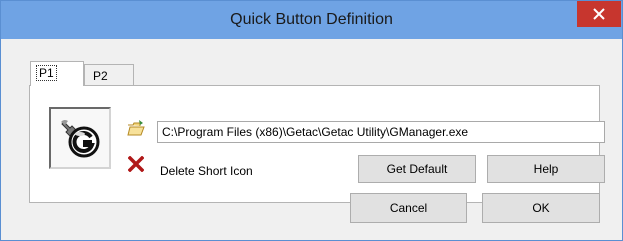 The width and height of the screenshot is (623, 241). Describe the element at coordinates (46, 73) in the screenshot. I see `tab-p1-label: P1` at that location.